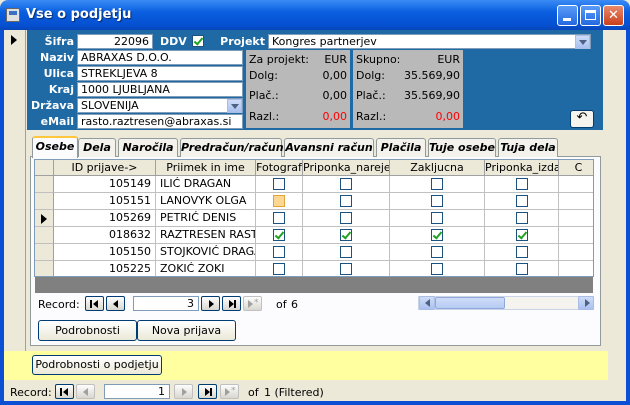 The width and height of the screenshot is (630, 405). Describe the element at coordinates (105, 218) in the screenshot. I see `cell-id: 105269` at that location.